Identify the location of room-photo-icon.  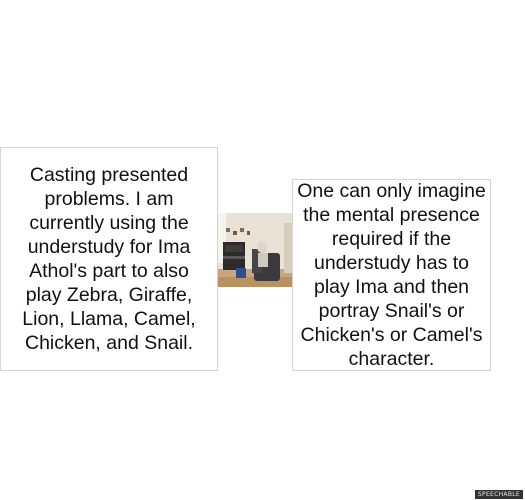
(255, 250).